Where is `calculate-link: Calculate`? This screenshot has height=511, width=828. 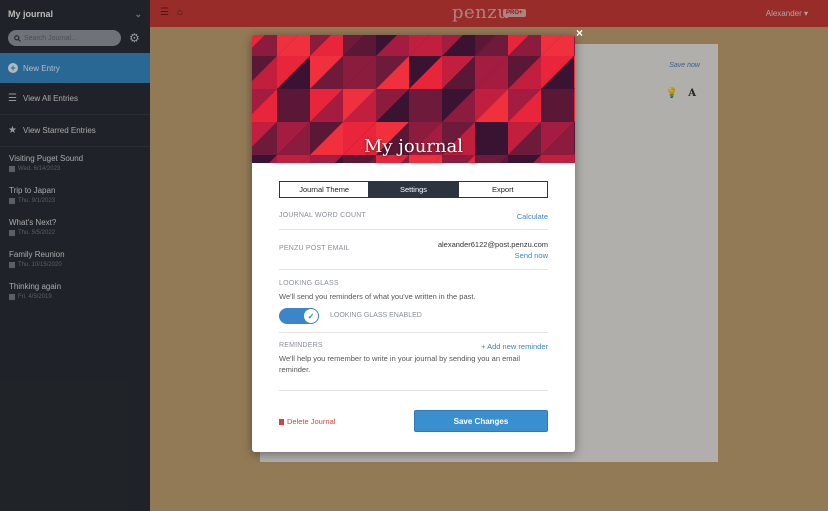
calculate-link: Calculate is located at coordinates (532, 216).